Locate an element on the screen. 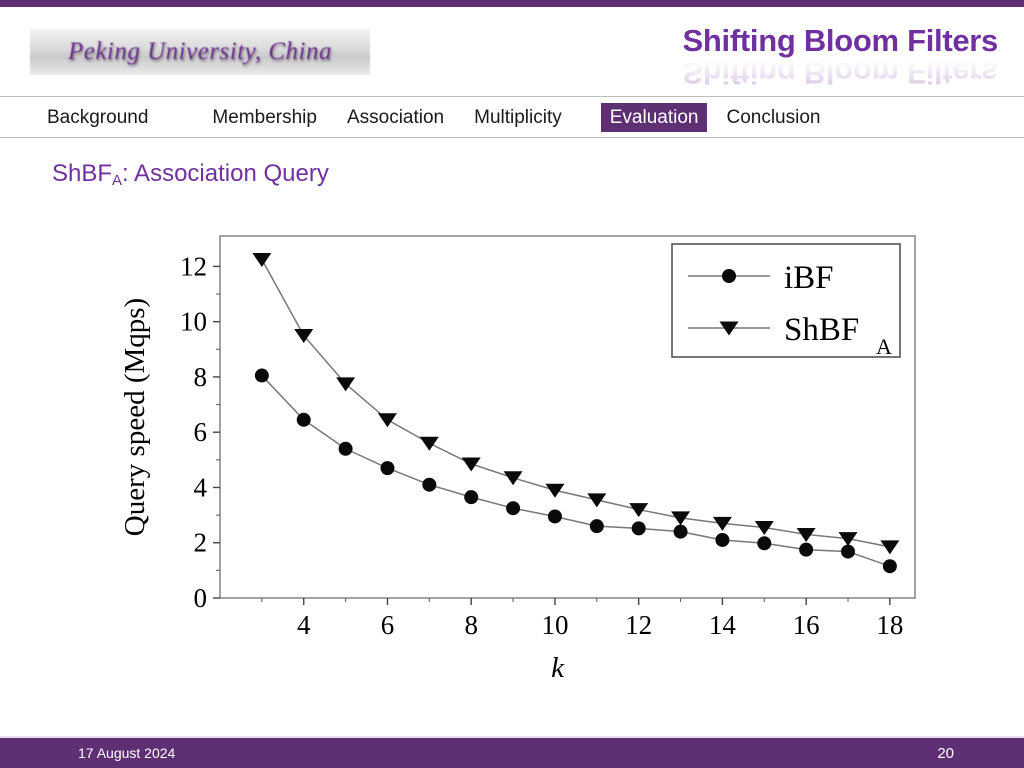  nav-item-association: Association is located at coordinates (395, 117).